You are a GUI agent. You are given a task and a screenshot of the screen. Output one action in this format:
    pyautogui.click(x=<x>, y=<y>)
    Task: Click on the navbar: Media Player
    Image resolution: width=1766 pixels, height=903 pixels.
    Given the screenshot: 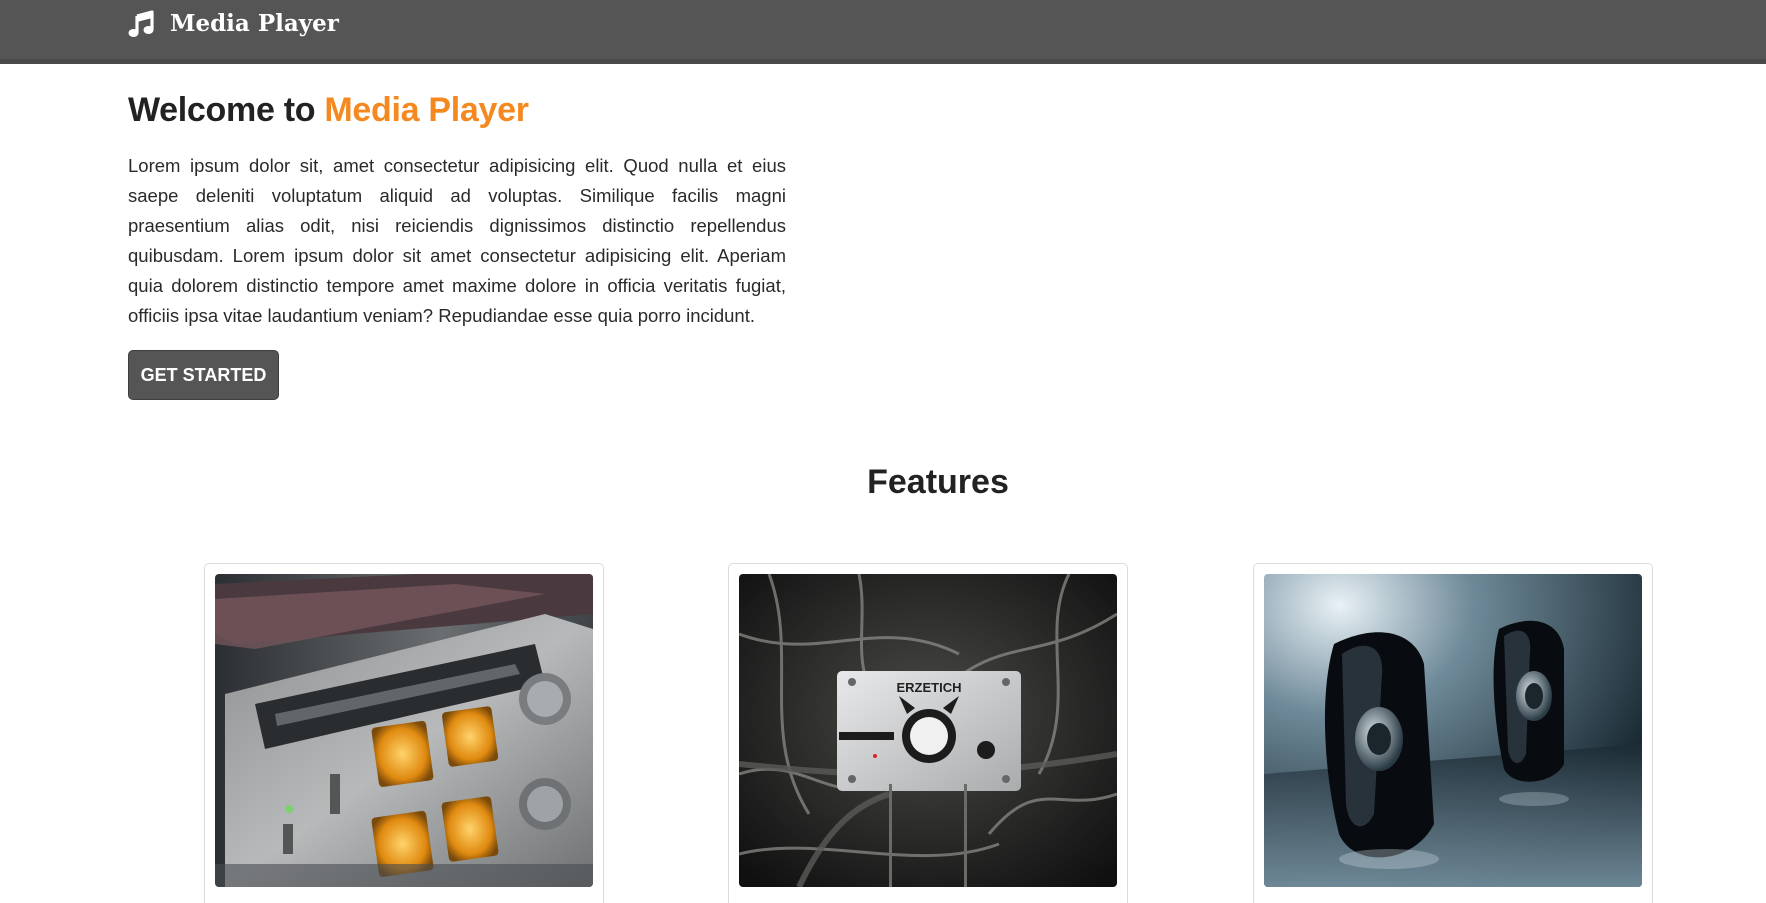 What is the action you would take?
    pyautogui.click(x=883, y=32)
    